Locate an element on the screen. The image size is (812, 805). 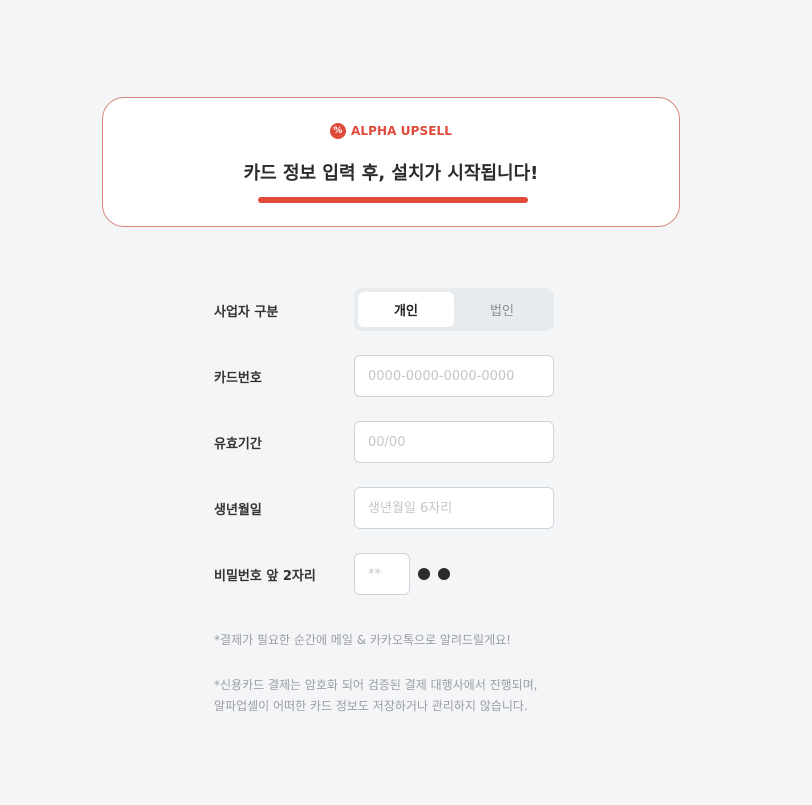
card-number-input is located at coordinates (454, 376).